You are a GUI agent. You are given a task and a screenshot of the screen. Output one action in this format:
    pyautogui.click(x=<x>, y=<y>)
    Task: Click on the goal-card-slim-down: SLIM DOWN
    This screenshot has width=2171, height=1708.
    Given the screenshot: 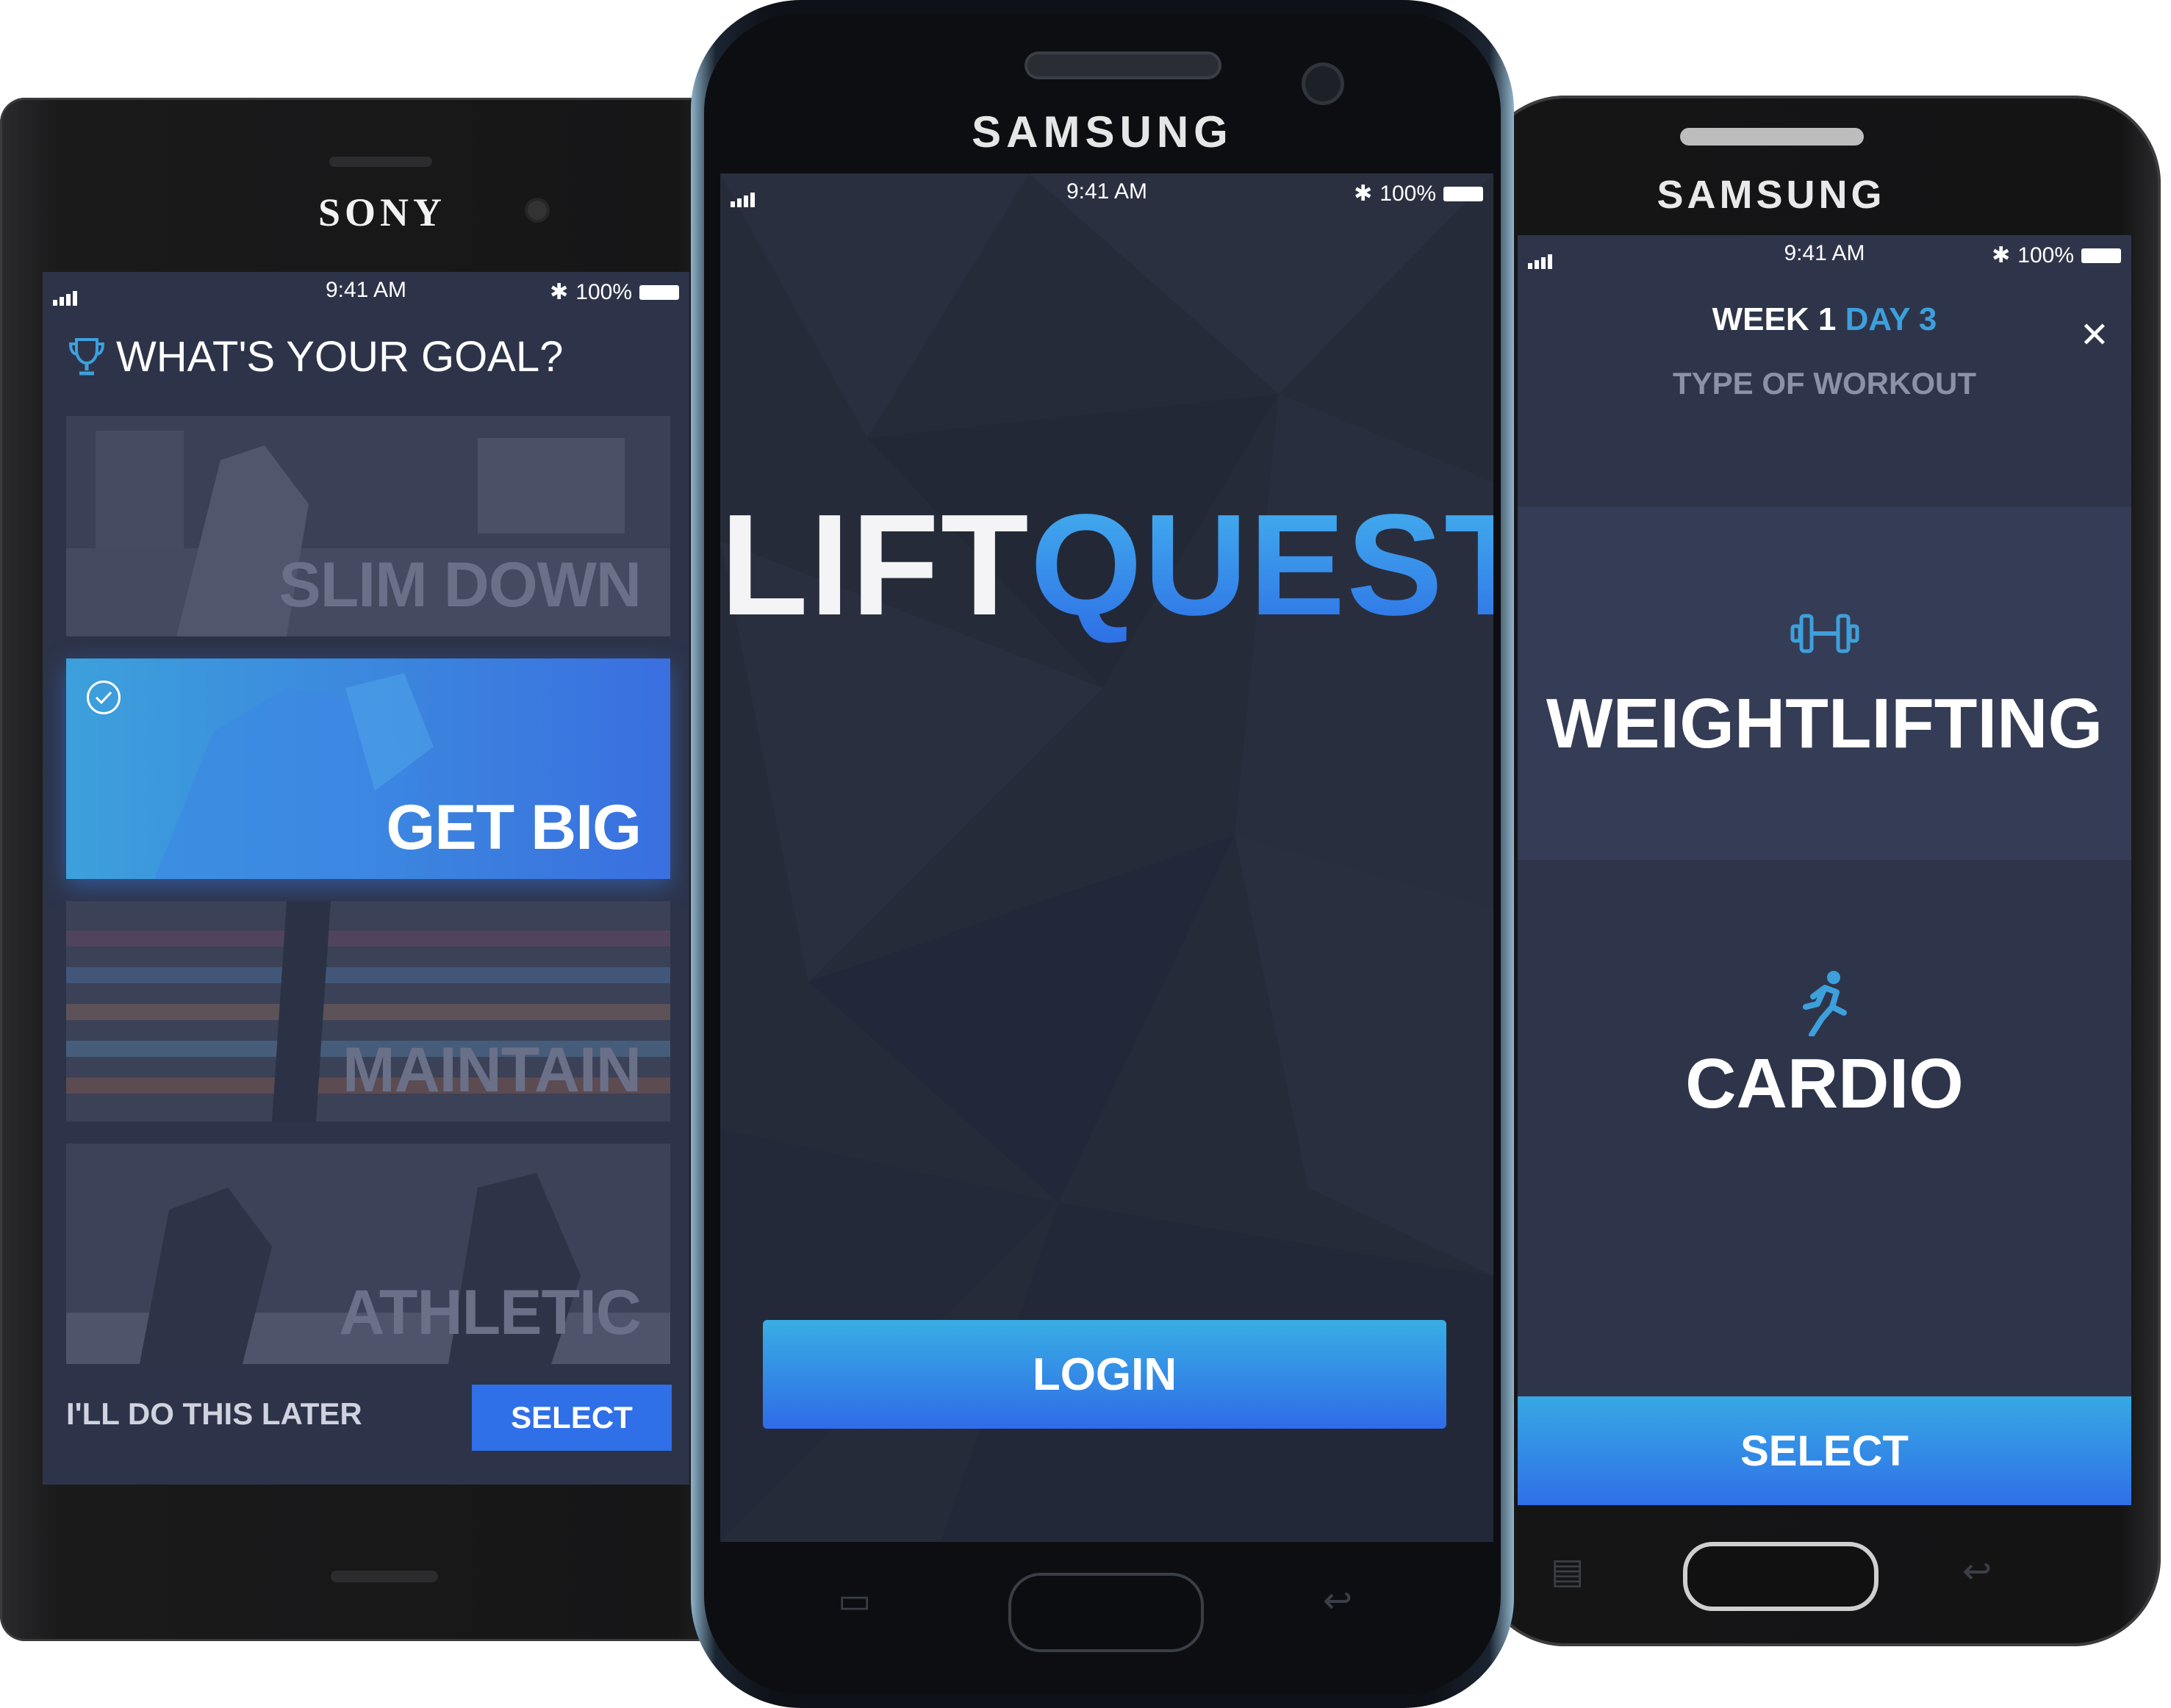 What is the action you would take?
    pyautogui.click(x=368, y=526)
    